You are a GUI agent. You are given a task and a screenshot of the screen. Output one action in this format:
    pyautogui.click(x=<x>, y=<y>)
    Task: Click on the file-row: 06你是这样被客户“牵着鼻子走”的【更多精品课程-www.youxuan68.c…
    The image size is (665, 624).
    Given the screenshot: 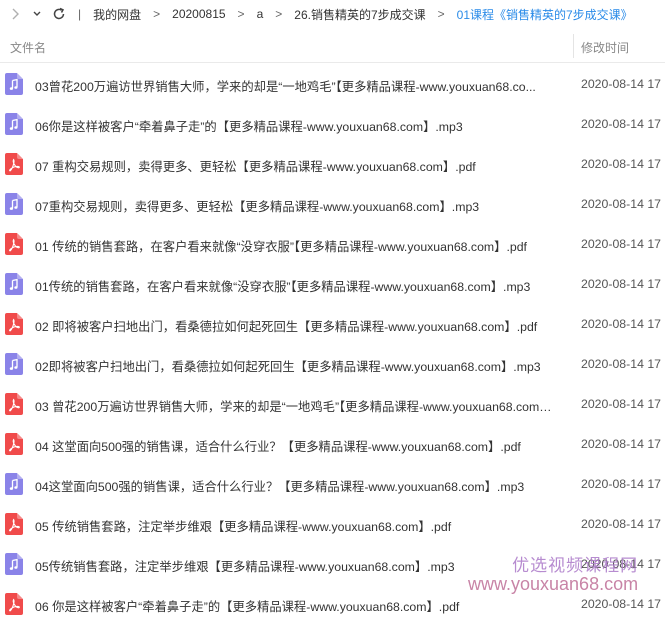 What is the action you would take?
    pyautogui.click(x=332, y=124)
    